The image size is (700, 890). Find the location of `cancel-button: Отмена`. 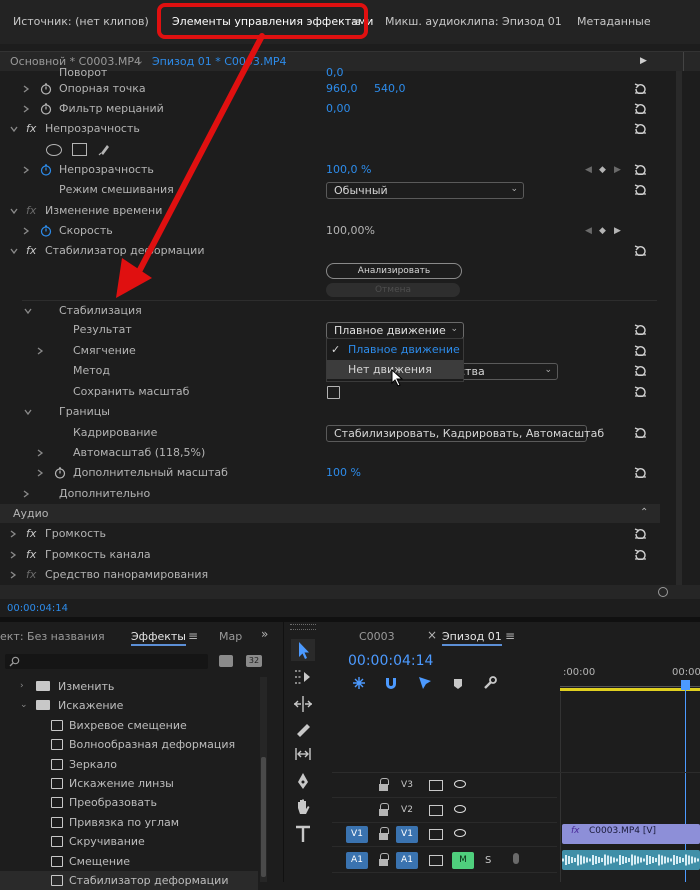

cancel-button: Отмена is located at coordinates (393, 290).